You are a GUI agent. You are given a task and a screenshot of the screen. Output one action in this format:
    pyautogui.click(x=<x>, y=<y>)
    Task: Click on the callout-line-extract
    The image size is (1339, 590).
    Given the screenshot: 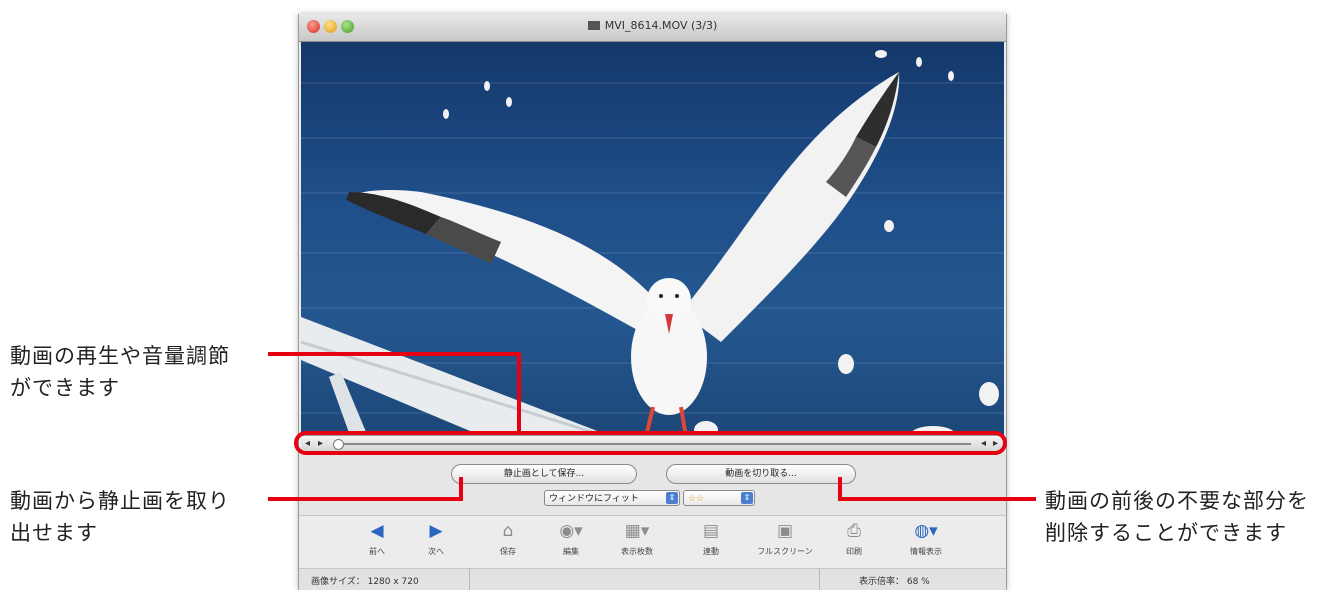 What is the action you would take?
    pyautogui.click(x=365, y=499)
    